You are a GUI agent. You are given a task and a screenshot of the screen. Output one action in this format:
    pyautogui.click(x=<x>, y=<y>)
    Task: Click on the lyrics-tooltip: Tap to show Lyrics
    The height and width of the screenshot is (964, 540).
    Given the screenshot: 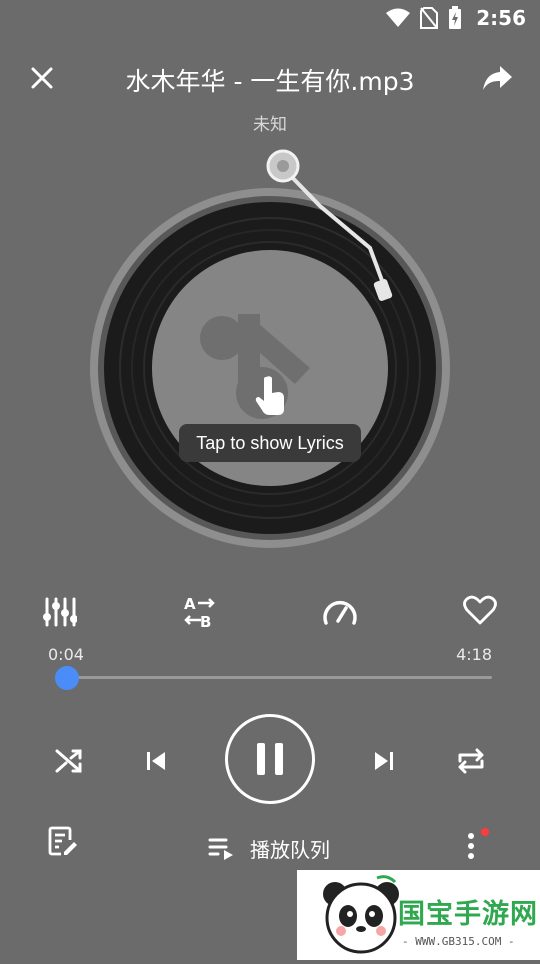 What is the action you would take?
    pyautogui.click(x=270, y=443)
    